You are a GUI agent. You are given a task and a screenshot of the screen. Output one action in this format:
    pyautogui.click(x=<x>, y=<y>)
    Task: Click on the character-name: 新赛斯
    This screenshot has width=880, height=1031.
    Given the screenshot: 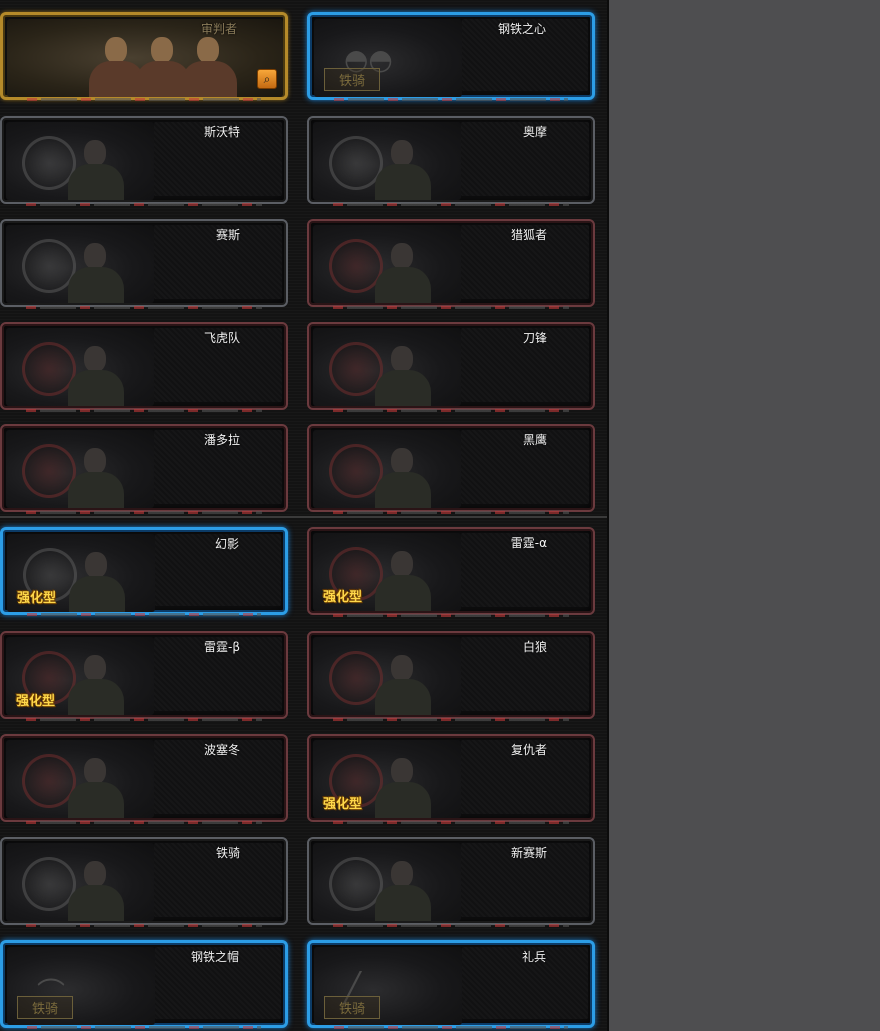 What is the action you would take?
    pyautogui.click(x=528, y=853)
    